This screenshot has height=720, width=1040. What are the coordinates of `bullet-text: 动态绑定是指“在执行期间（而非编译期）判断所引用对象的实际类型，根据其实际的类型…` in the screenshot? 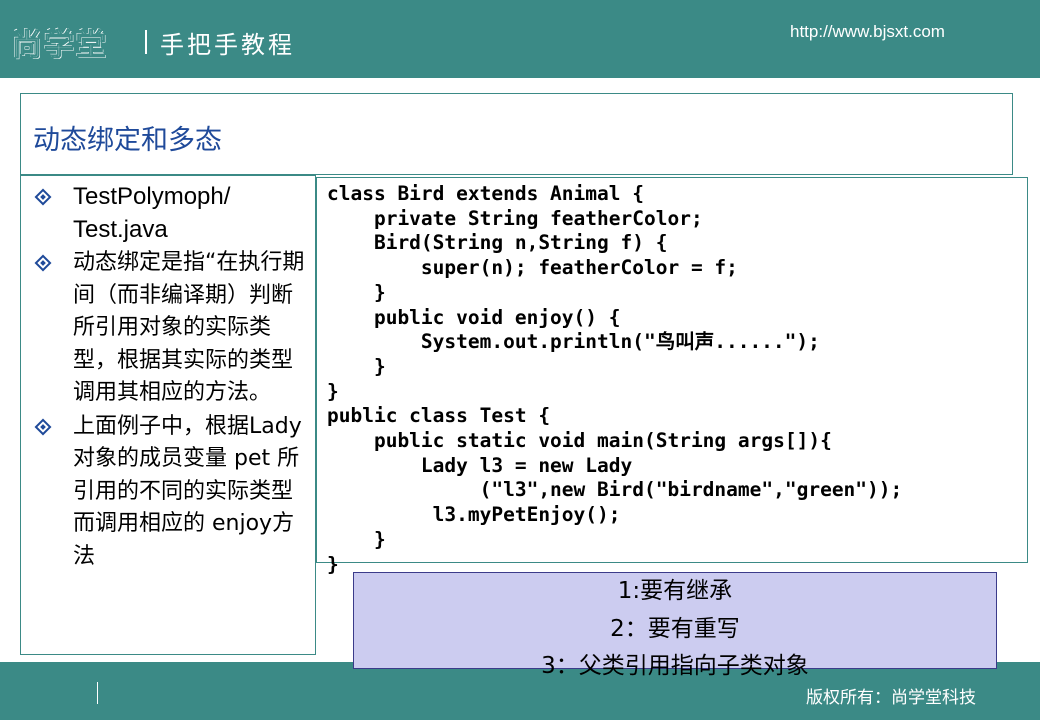 It's located at (189, 327).